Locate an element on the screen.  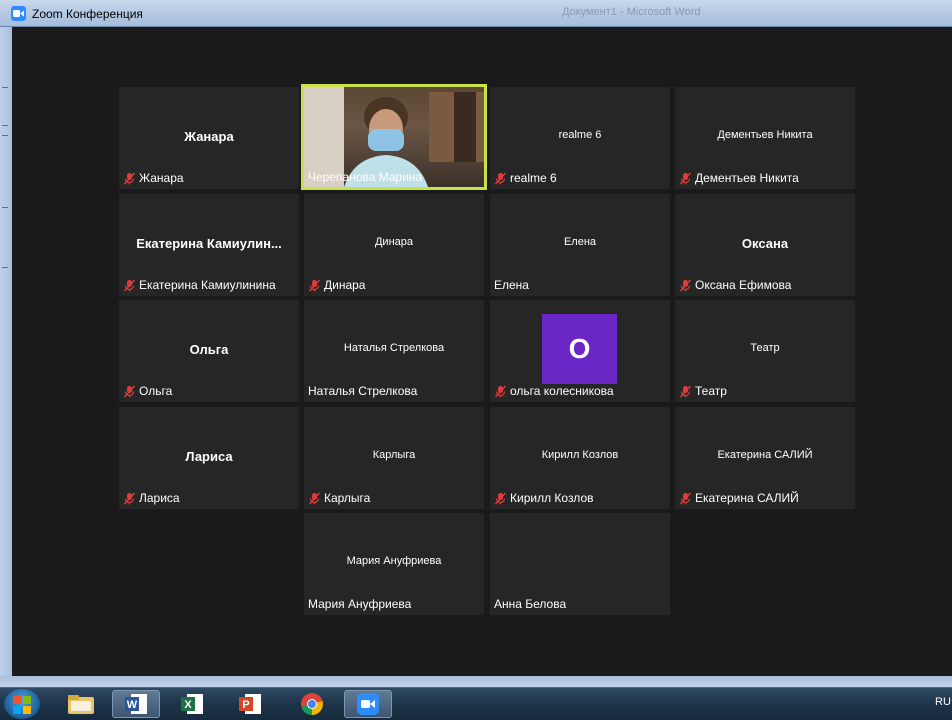
avatar-letter: О is located at coordinates (579, 348).